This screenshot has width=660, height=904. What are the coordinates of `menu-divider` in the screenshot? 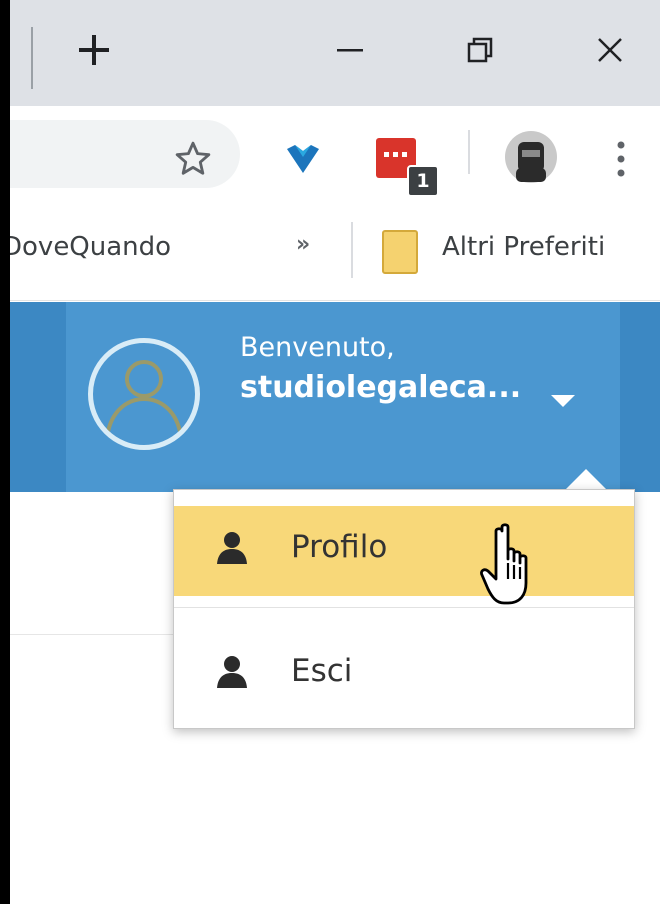 It's located at (404, 607).